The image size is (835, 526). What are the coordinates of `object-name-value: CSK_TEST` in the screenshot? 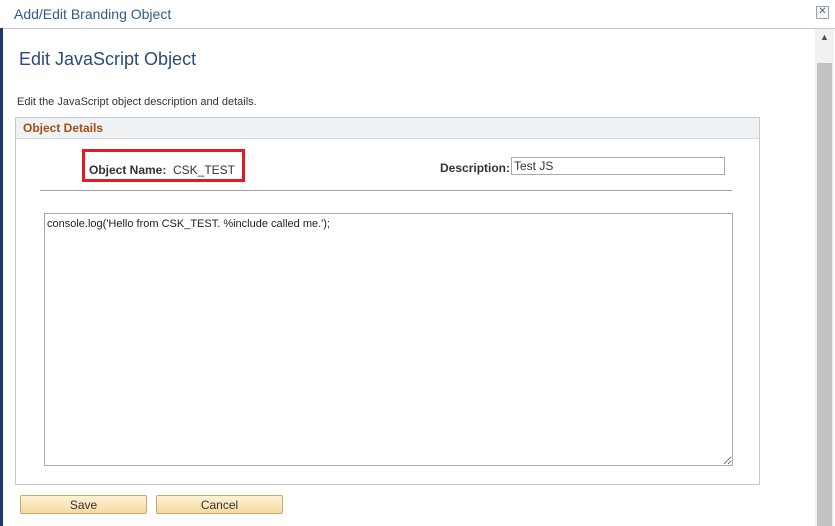 It's located at (204, 170).